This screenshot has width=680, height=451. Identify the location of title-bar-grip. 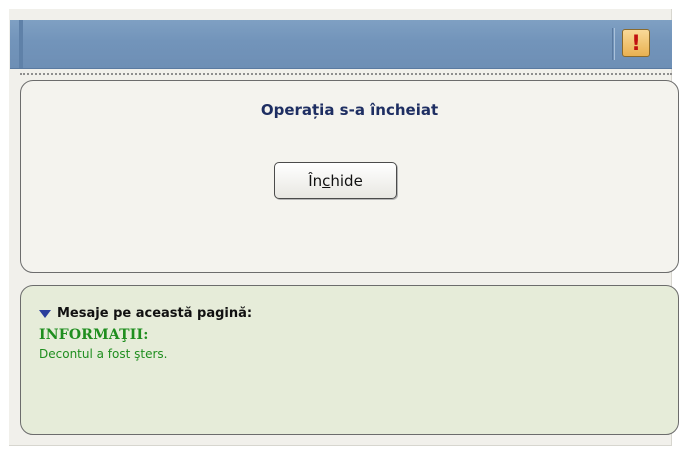
(21, 44).